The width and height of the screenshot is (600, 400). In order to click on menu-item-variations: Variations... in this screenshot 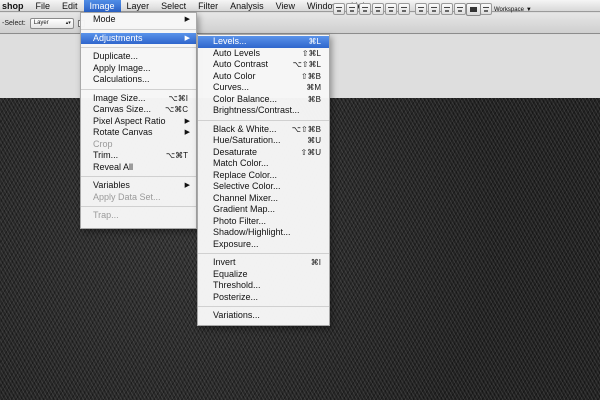, I will do `click(263, 316)`.